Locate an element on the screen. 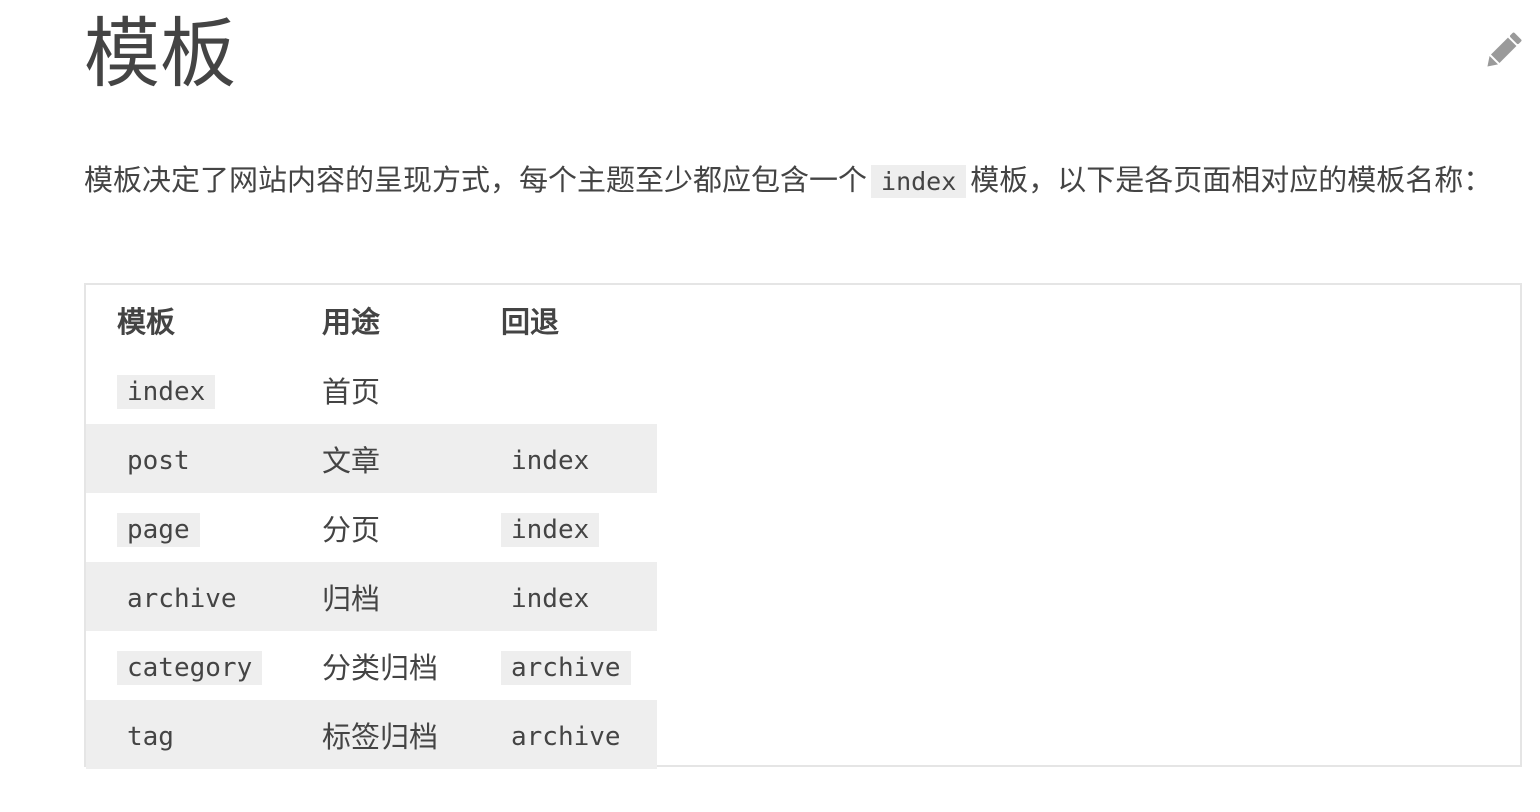 The width and height of the screenshot is (1540, 812). table-row: page 分页 index is located at coordinates (371, 527).